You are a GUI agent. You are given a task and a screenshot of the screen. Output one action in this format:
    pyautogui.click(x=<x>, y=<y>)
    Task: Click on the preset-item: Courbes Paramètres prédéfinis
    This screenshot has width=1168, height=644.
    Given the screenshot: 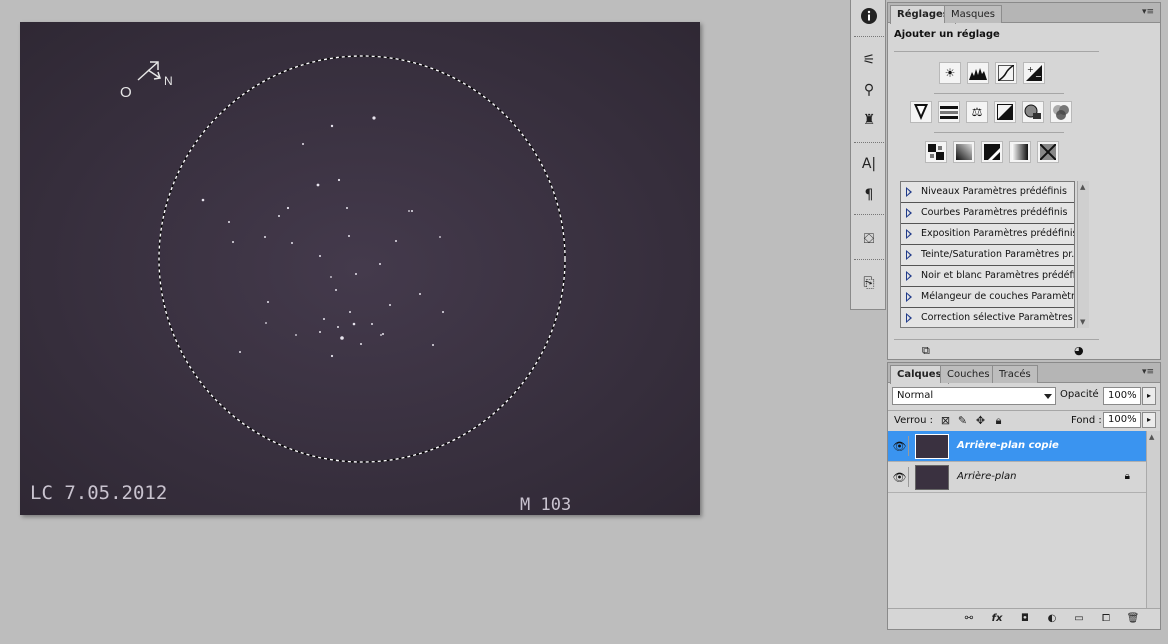 What is the action you would take?
    pyautogui.click(x=987, y=213)
    